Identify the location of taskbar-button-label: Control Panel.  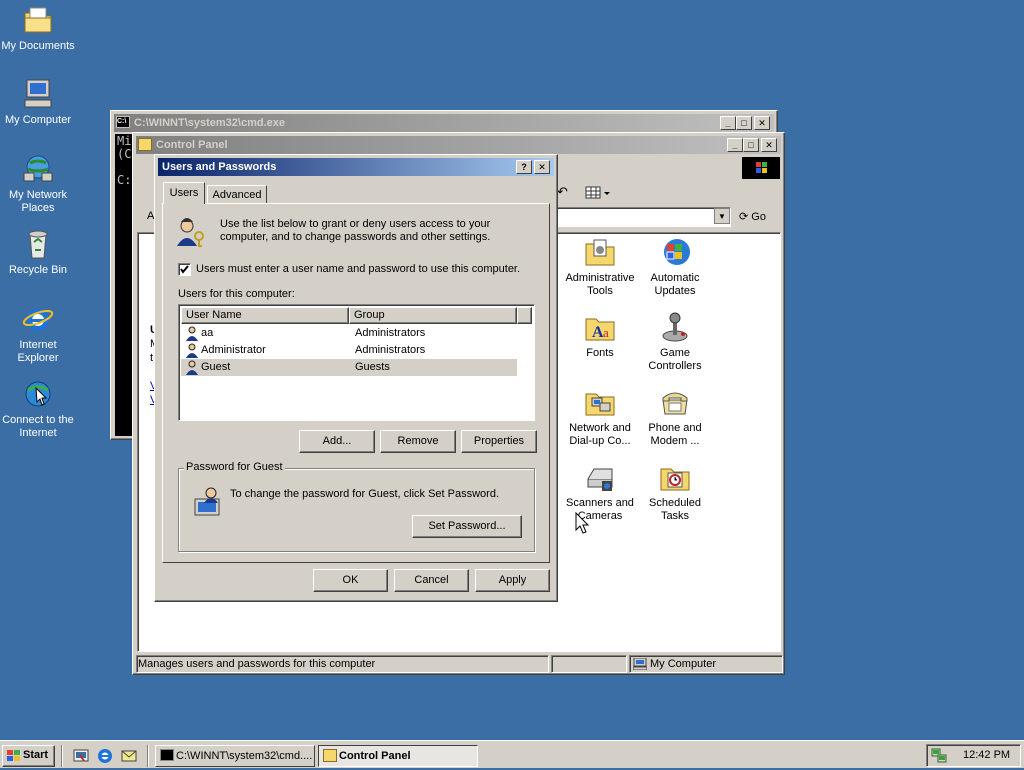
(375, 756).